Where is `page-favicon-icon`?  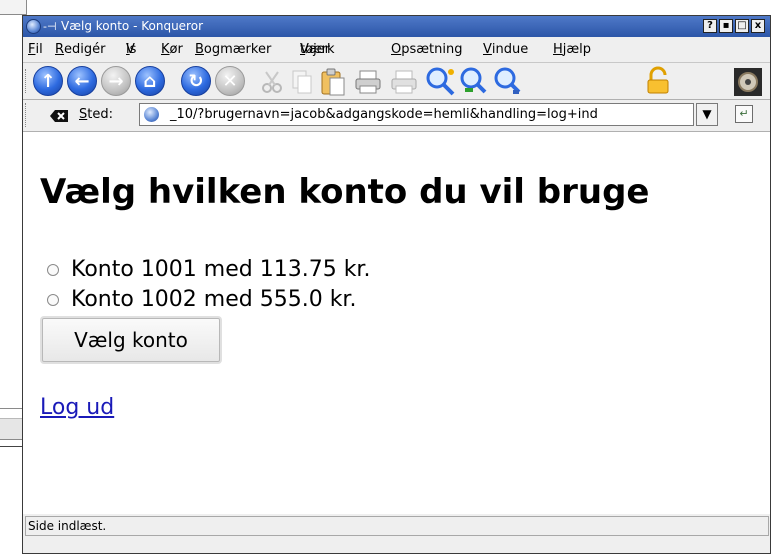
page-favicon-icon is located at coordinates (151, 114).